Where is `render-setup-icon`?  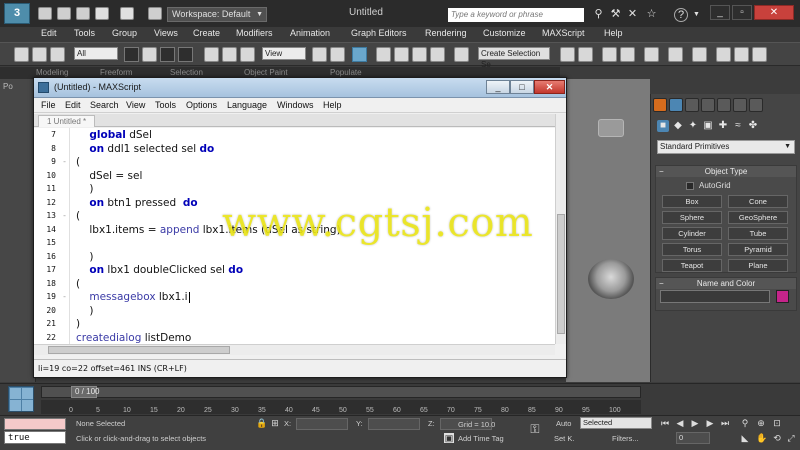 render-setup-icon is located at coordinates (723, 54).